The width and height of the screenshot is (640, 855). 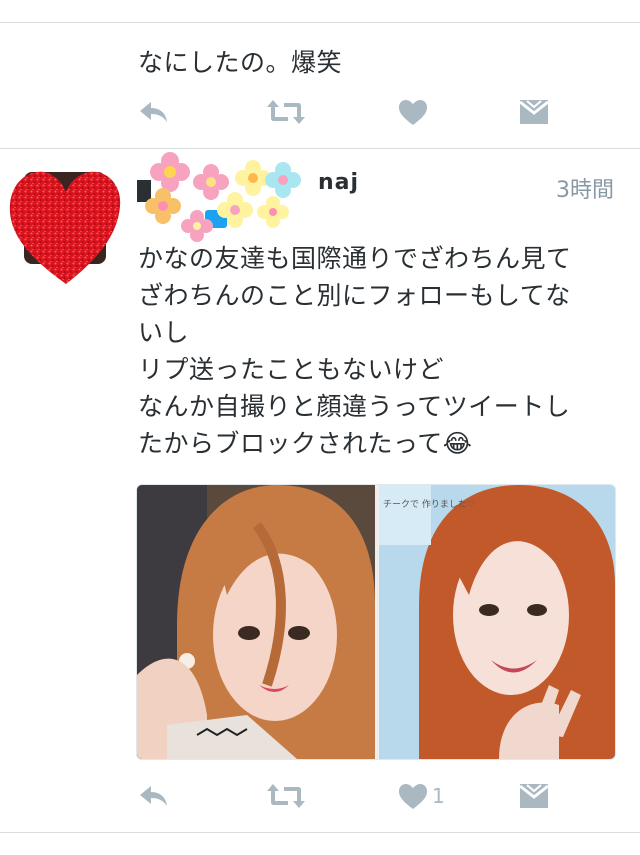 I want to click on like-button, so click(x=413, y=112).